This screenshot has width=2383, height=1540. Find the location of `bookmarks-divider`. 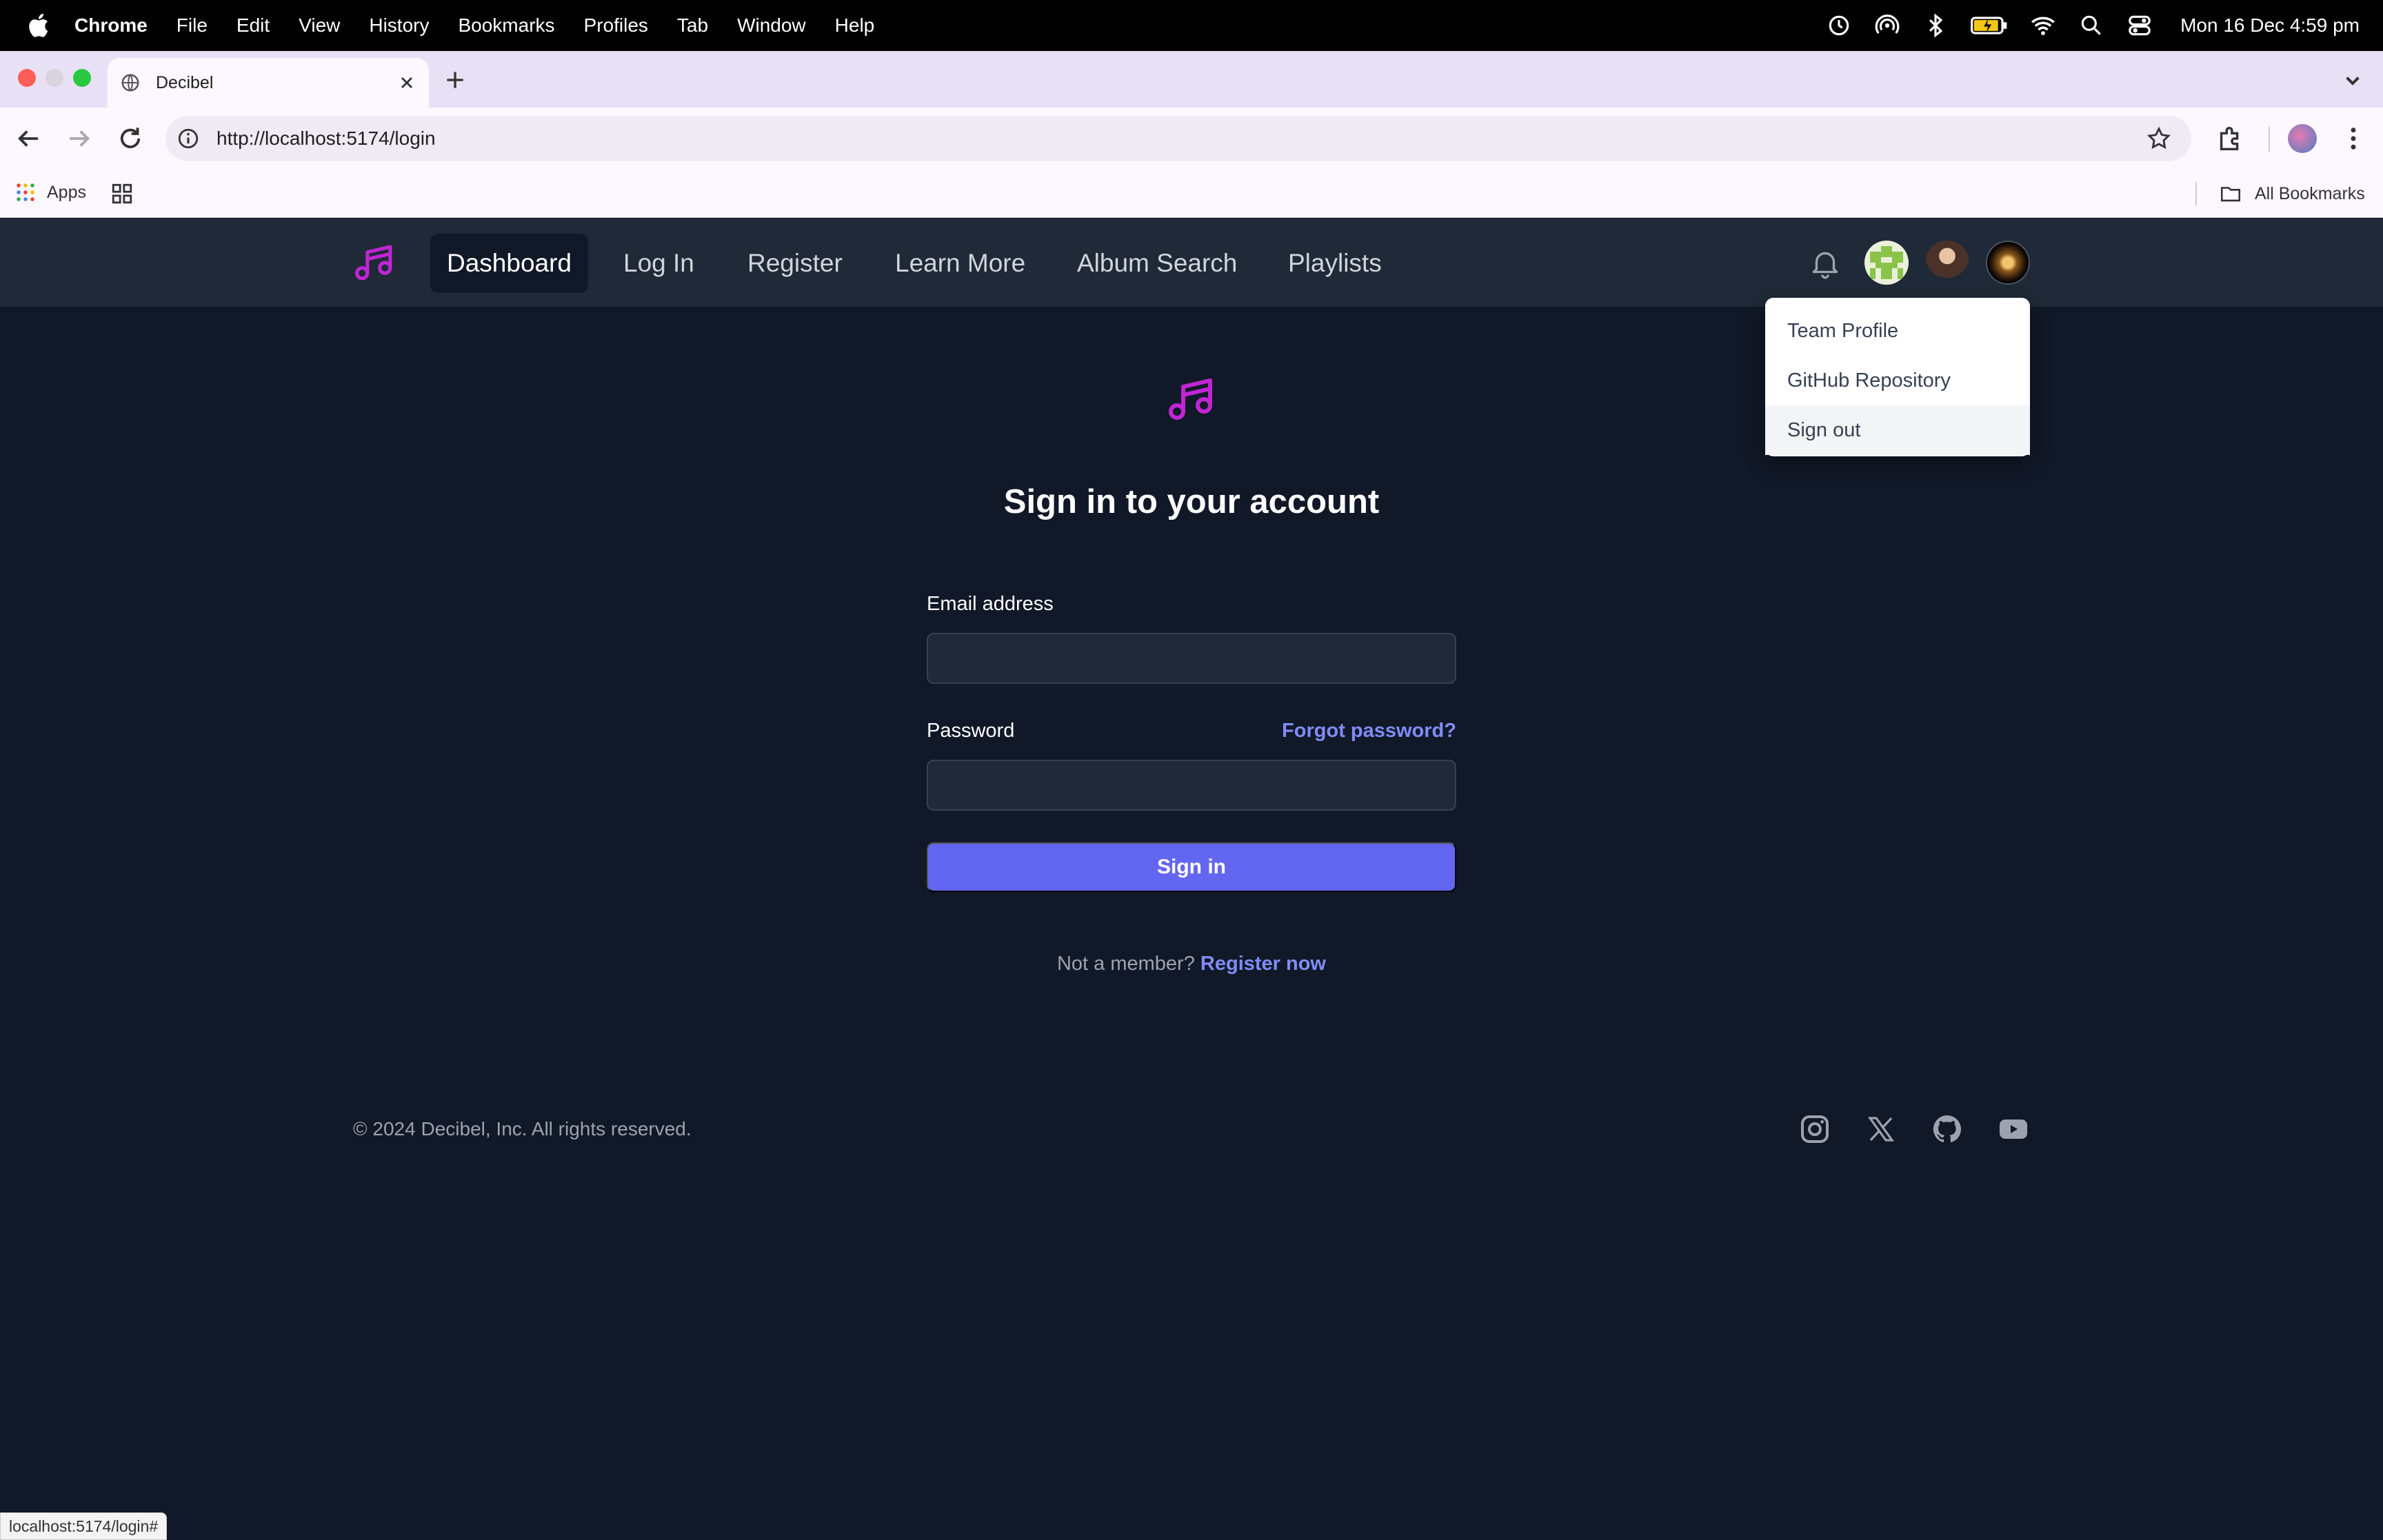

bookmarks-divider is located at coordinates (2196, 194).